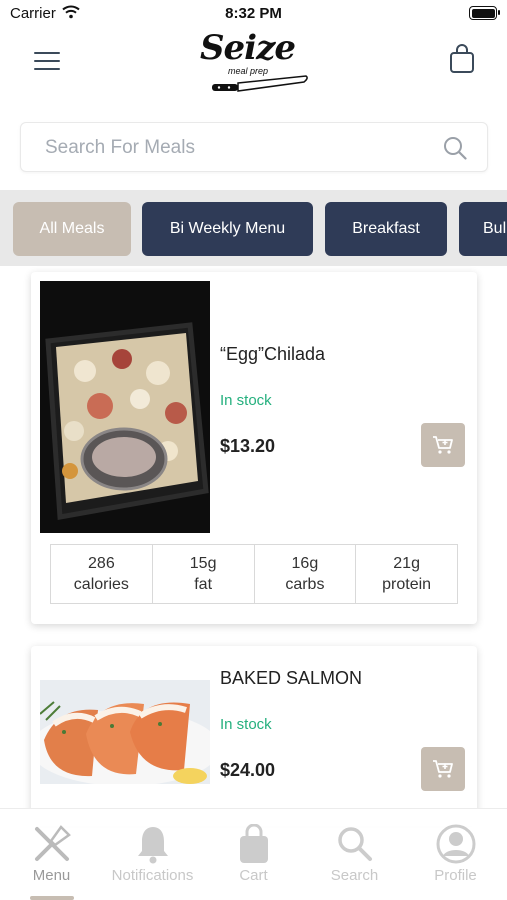 This screenshot has width=507, height=900. I want to click on tab-cart: Cart, so click(253, 854).